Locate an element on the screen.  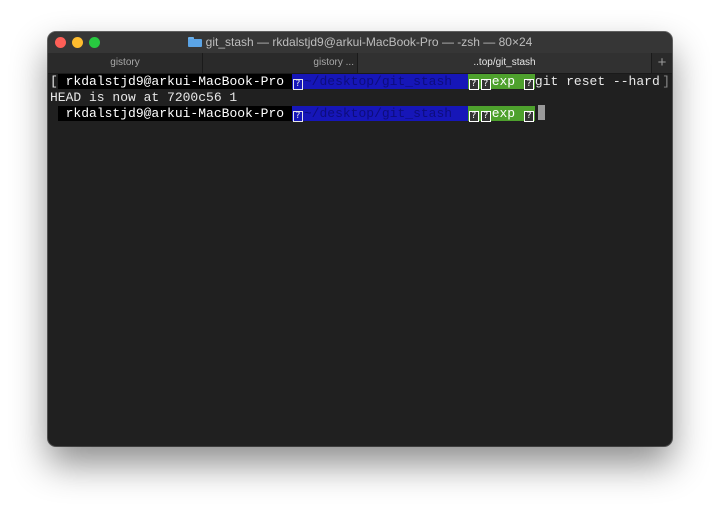
command-text: git reset --hard is located at coordinates (597, 81).